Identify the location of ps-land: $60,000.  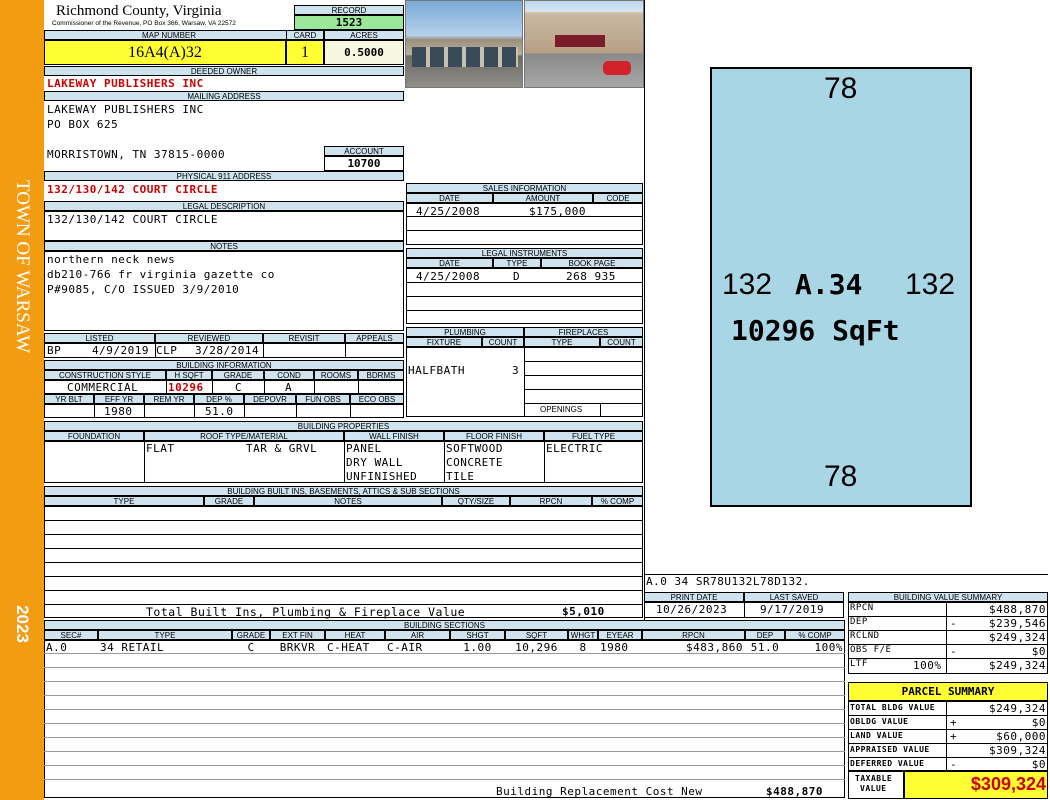
(1021, 736).